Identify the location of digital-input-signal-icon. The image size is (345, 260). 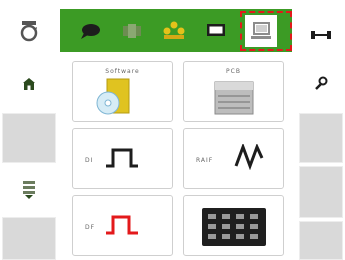
(122, 158).